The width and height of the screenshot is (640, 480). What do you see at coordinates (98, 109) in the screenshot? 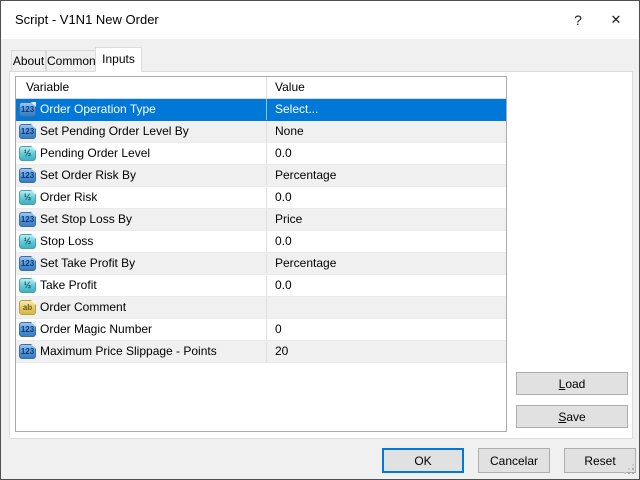
I see `variable-name: Order Operation Type` at bounding box center [98, 109].